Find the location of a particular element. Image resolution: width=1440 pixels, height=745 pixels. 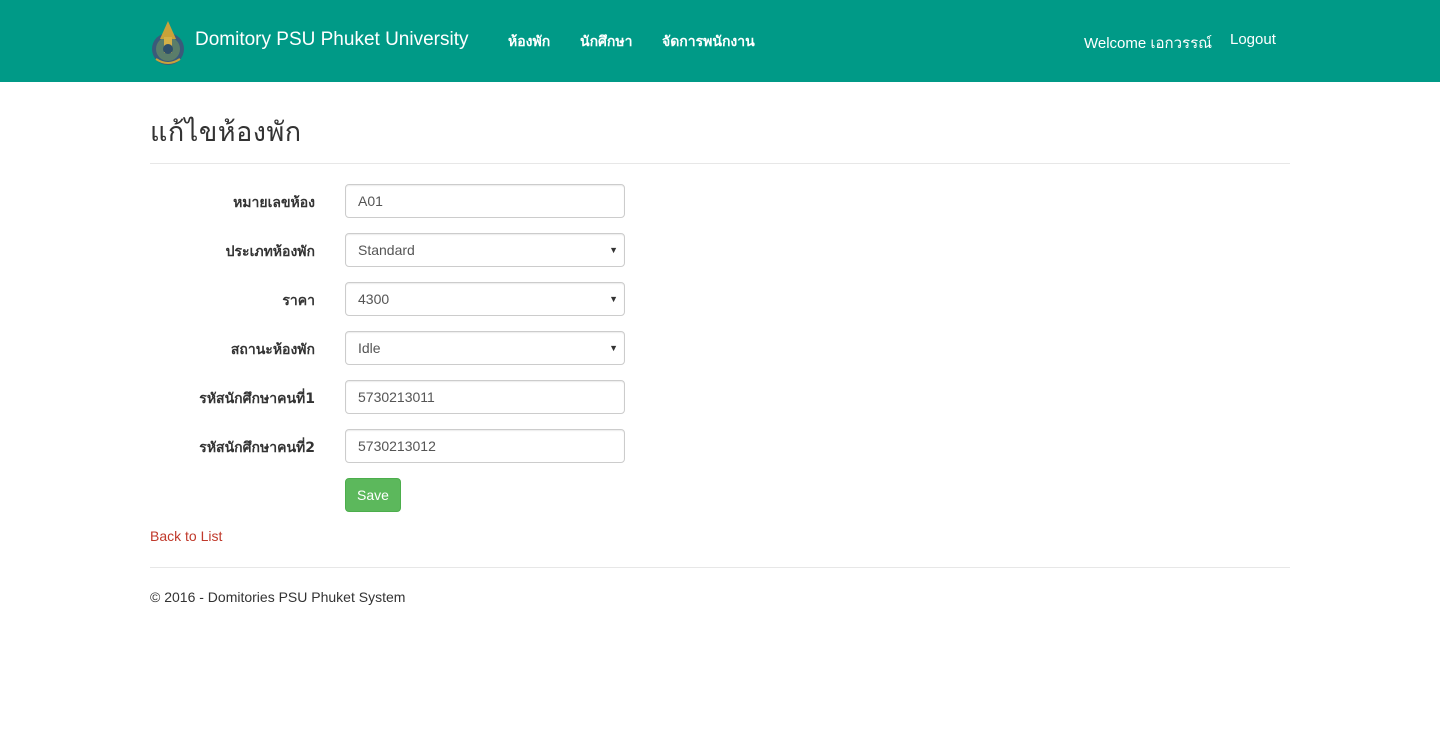

room-type-label: ประเภทห้องพัก is located at coordinates (270, 252).